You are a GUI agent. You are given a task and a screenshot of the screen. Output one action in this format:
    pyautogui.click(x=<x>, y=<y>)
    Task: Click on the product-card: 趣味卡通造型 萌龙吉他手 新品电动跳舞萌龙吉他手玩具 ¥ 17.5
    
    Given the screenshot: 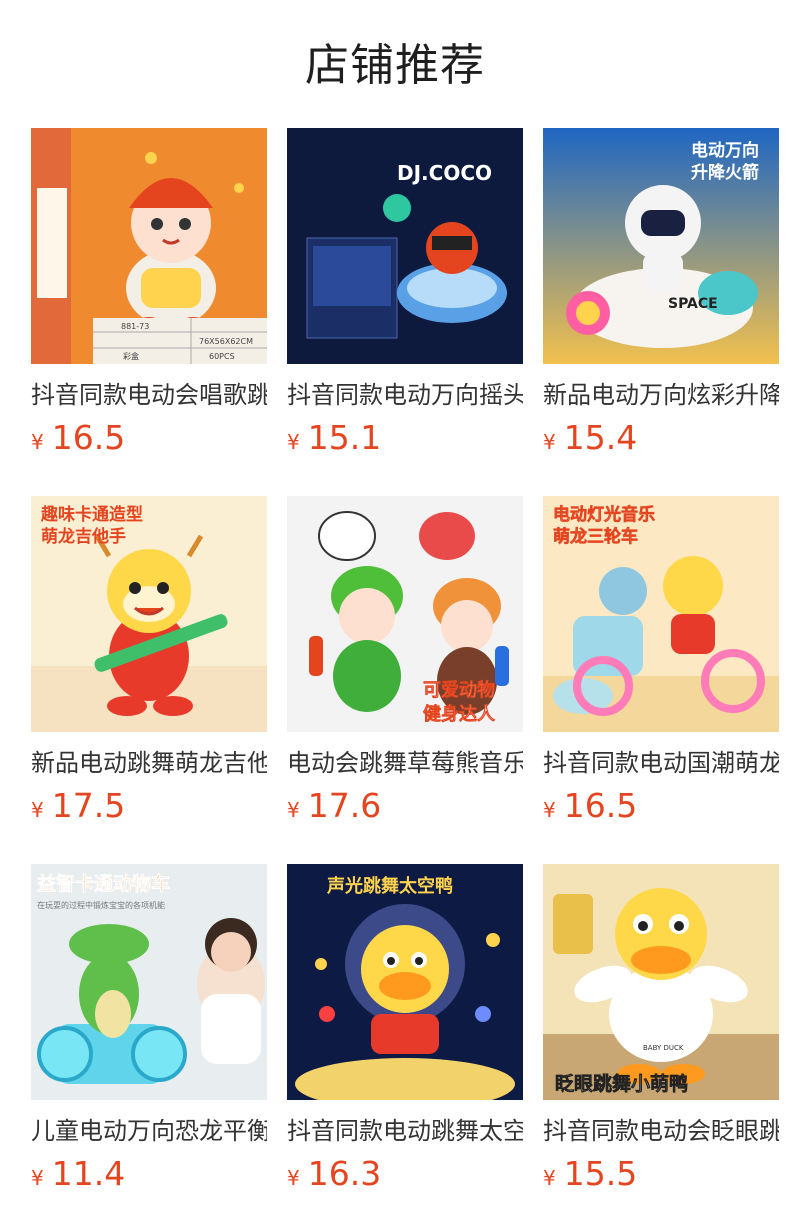 What is the action you would take?
    pyautogui.click(x=149, y=680)
    